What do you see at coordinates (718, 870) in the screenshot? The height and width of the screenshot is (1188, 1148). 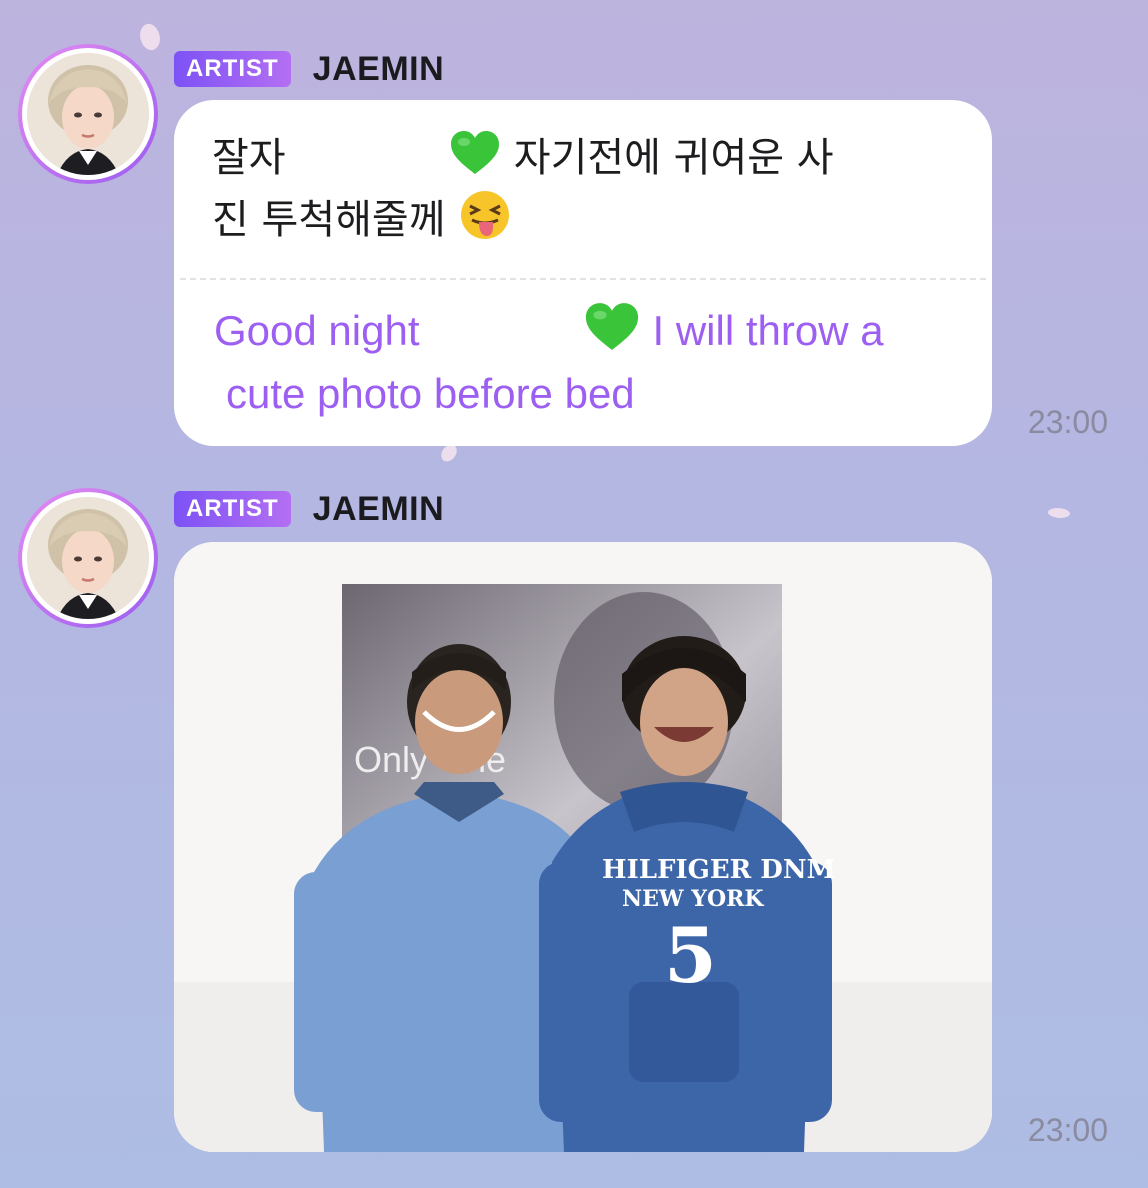 I see `hoodie-text: HILFIGER DNM` at bounding box center [718, 870].